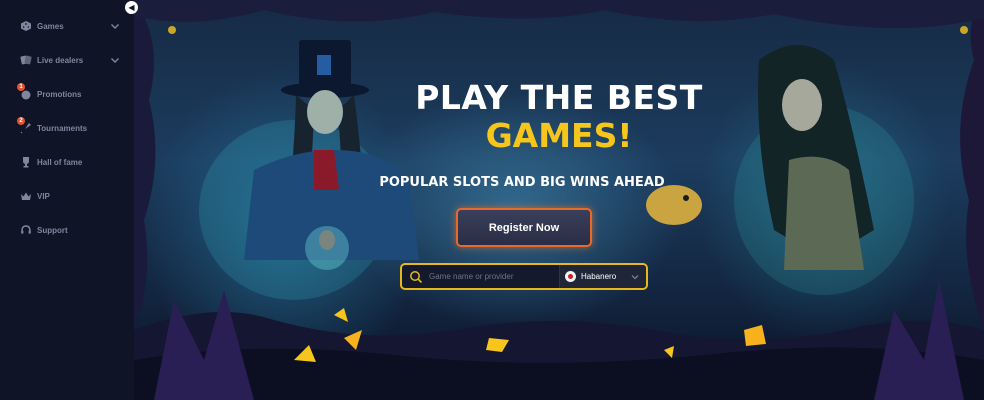 This screenshot has width=984, height=400. I want to click on notification-badge: 1, so click(21, 87).